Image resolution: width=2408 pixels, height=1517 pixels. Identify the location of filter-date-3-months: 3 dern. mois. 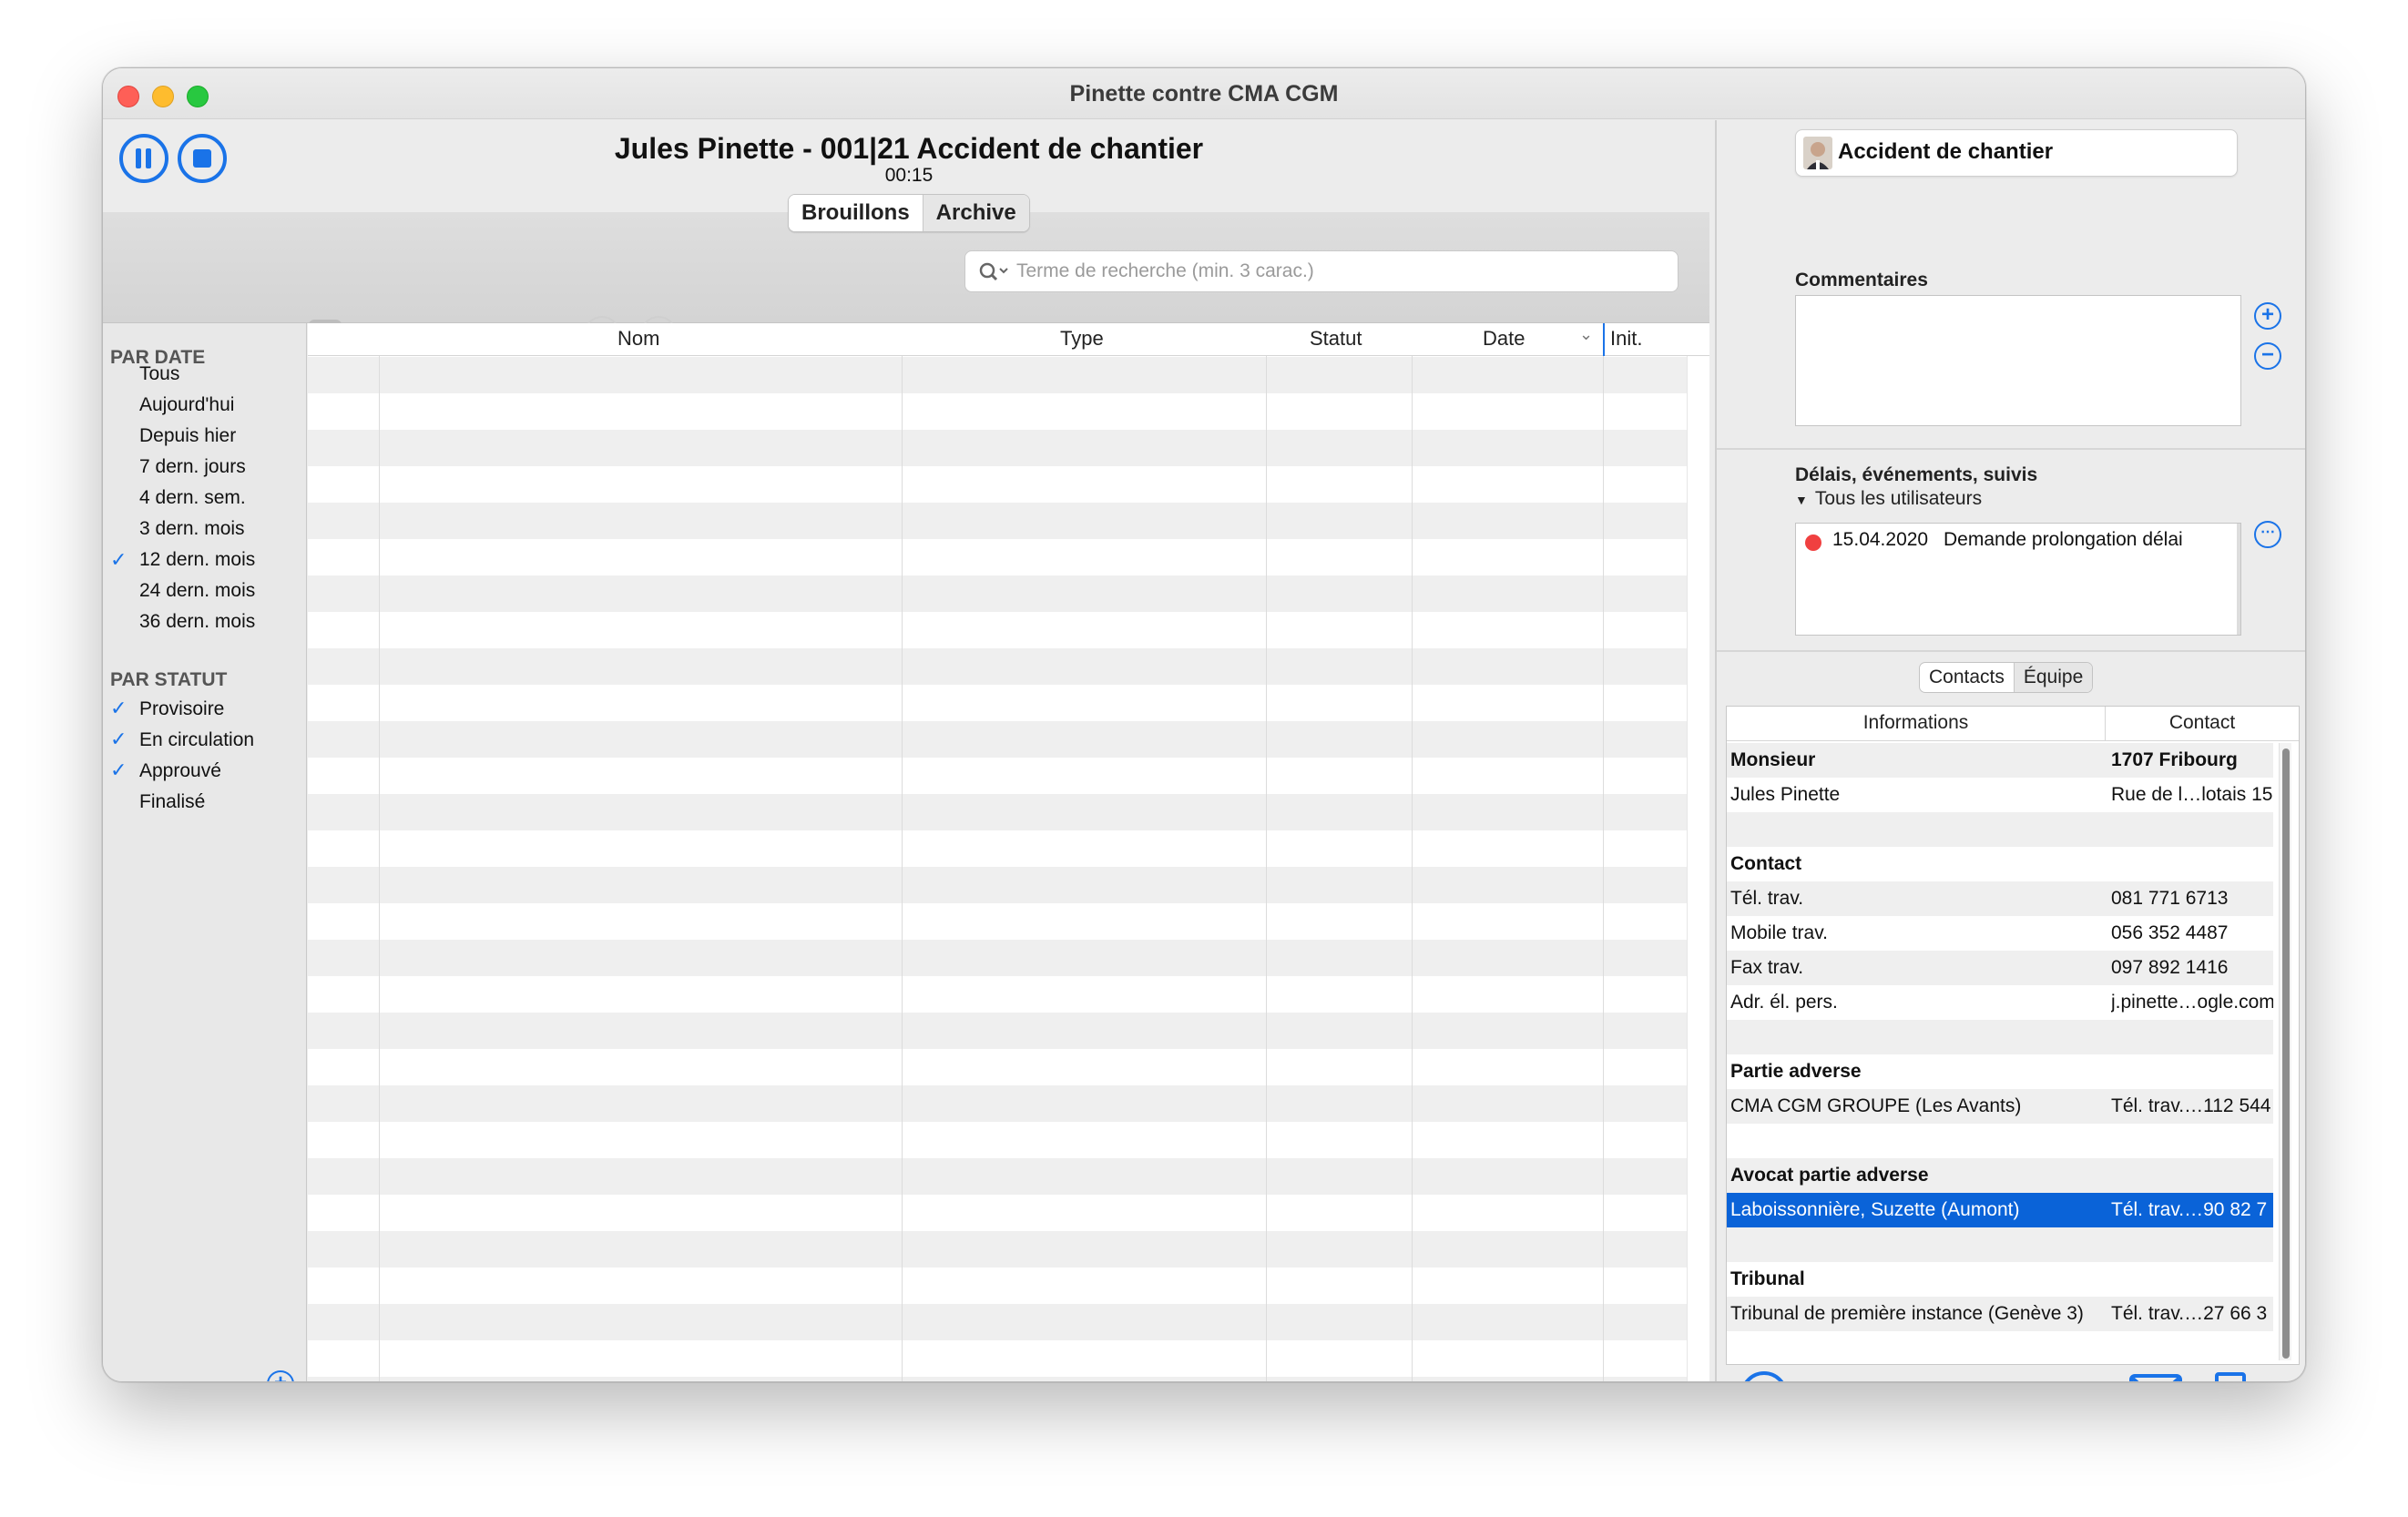
(192, 529).